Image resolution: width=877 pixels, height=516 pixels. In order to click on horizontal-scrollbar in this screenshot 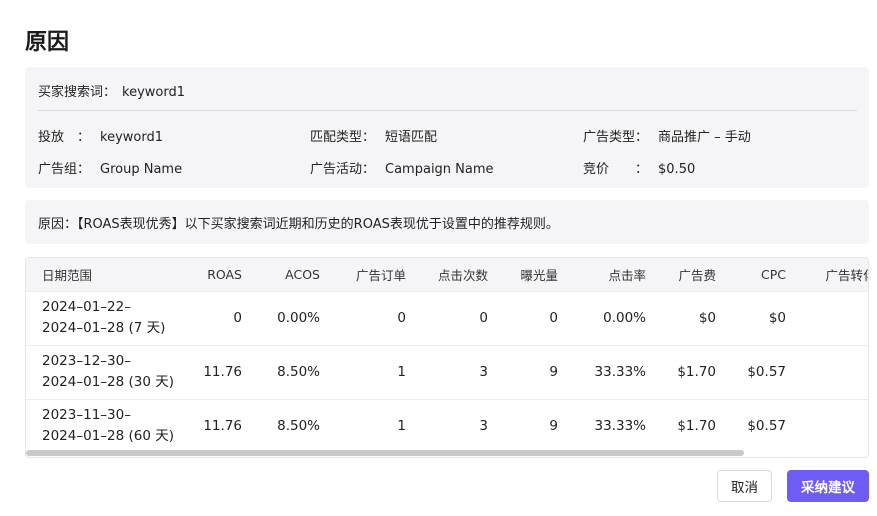, I will do `click(385, 453)`.